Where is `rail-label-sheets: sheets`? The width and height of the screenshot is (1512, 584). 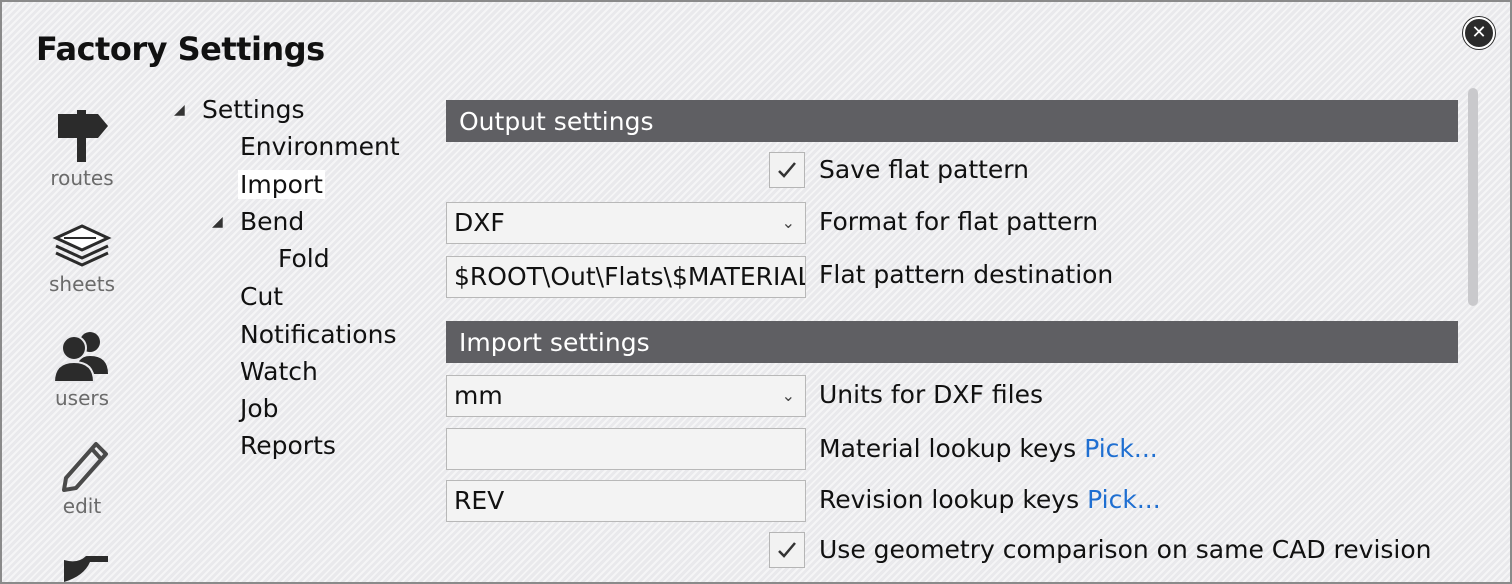
rail-label-sheets: sheets is located at coordinates (82, 284).